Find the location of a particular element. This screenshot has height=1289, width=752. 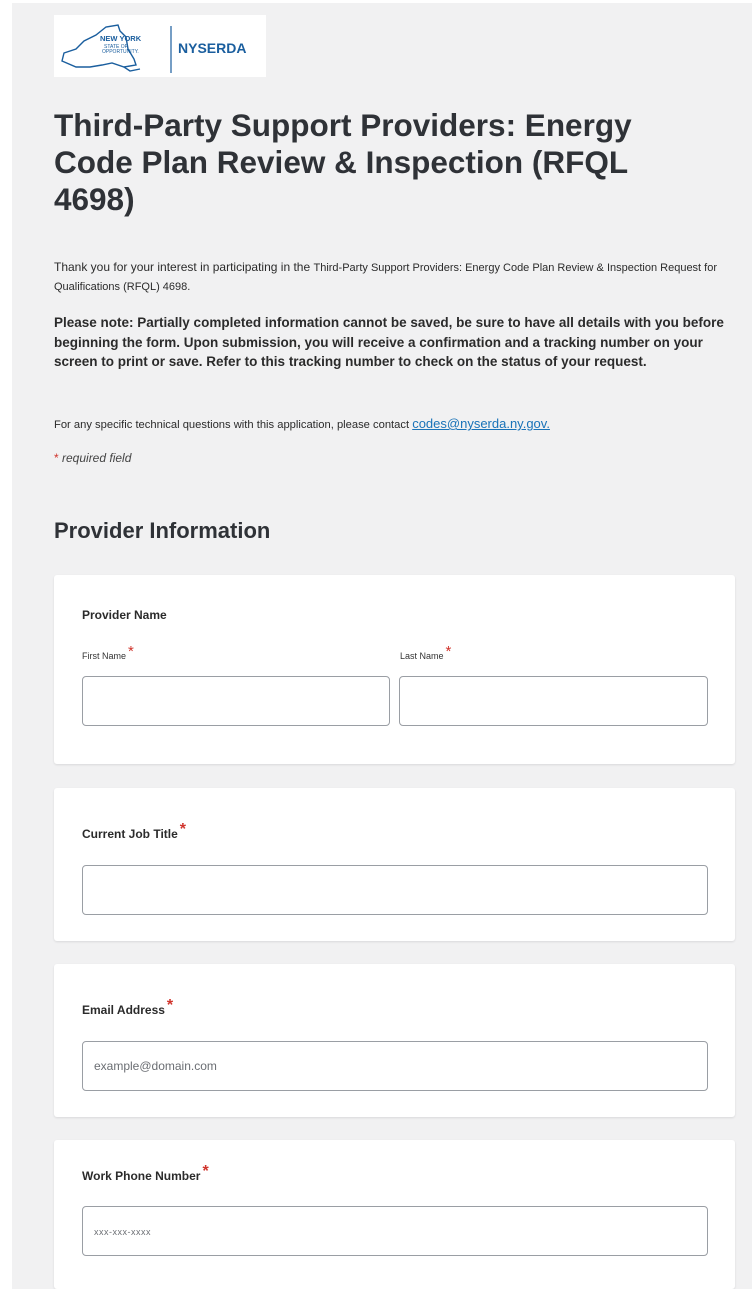

phone-label: Work Phone Number * is located at coordinates (145, 1174).